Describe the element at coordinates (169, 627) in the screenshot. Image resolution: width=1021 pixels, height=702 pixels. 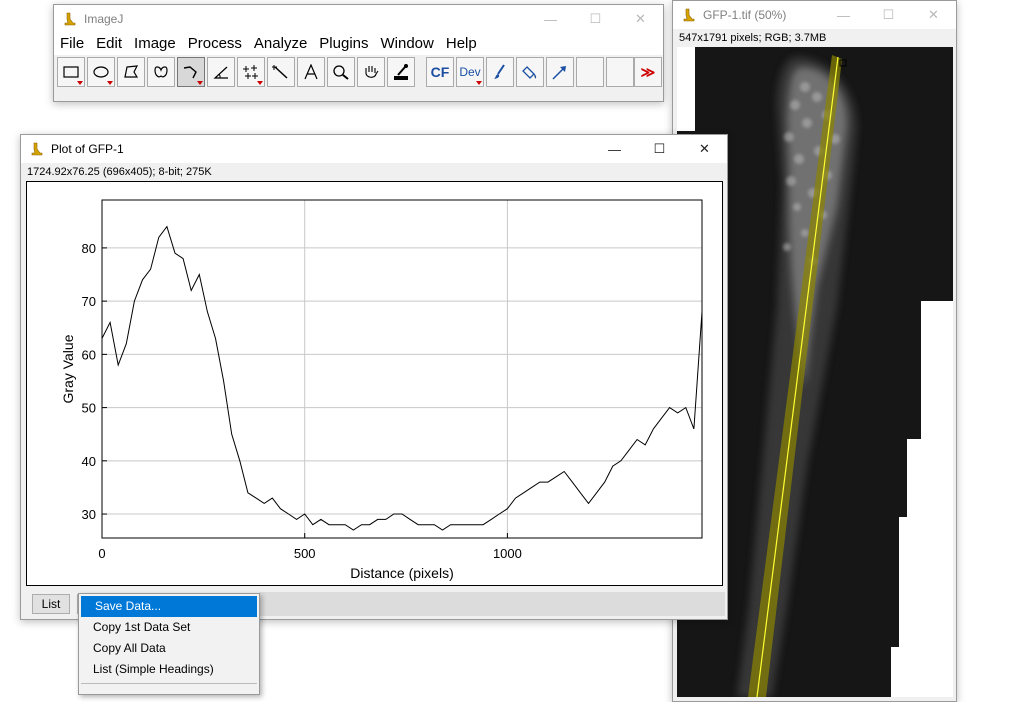
I see `menu-item-copy-first-data-set: Copy 1st Data Set` at that location.